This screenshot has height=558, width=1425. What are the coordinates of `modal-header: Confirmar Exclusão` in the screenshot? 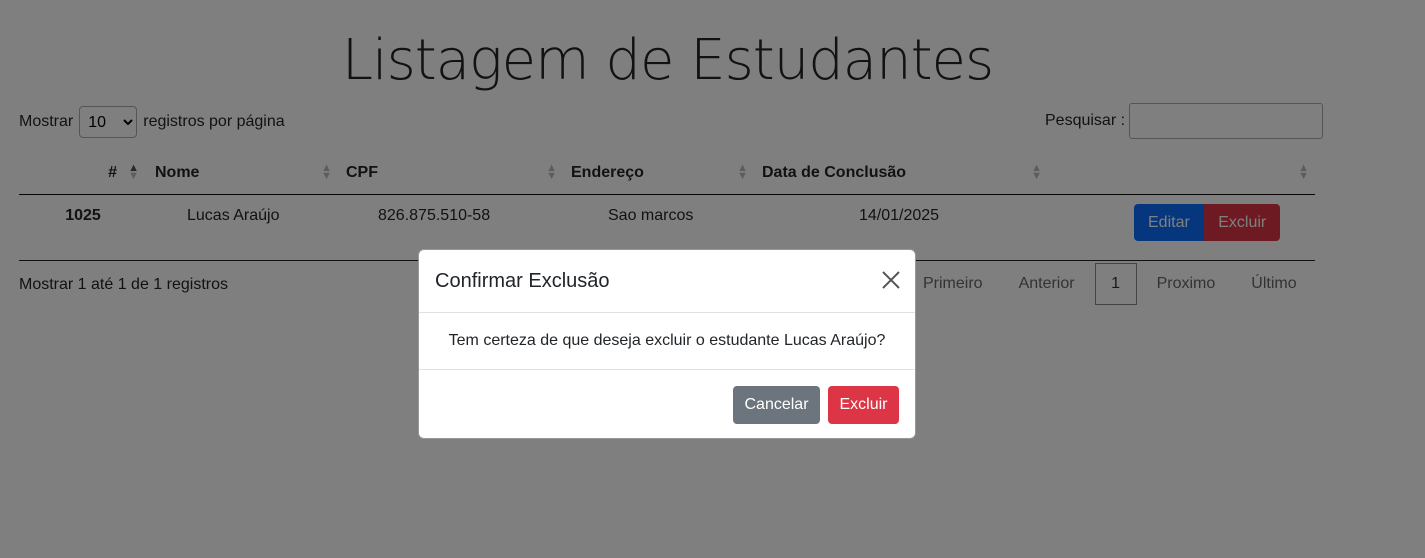 It's located at (667, 281).